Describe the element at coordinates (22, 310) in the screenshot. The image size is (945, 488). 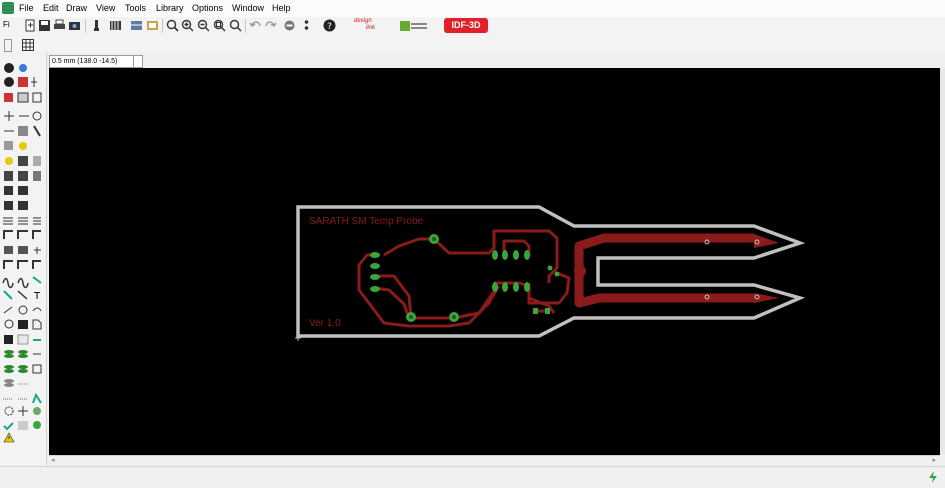
I see `draw-line-icon` at that location.